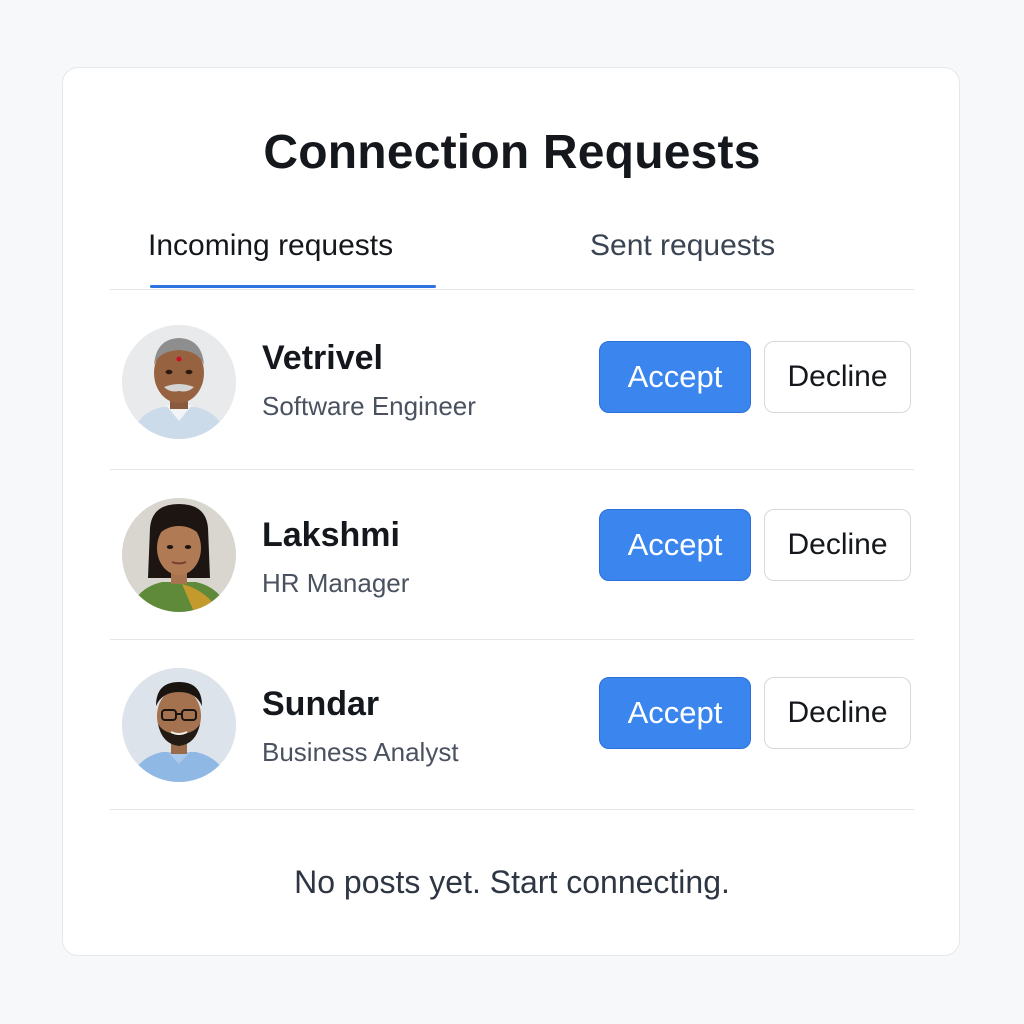 This screenshot has width=1024, height=1024. What do you see at coordinates (512, 724) in the screenshot?
I see `request-row-sundar: Sundar Business Analyst Accept Decline` at bounding box center [512, 724].